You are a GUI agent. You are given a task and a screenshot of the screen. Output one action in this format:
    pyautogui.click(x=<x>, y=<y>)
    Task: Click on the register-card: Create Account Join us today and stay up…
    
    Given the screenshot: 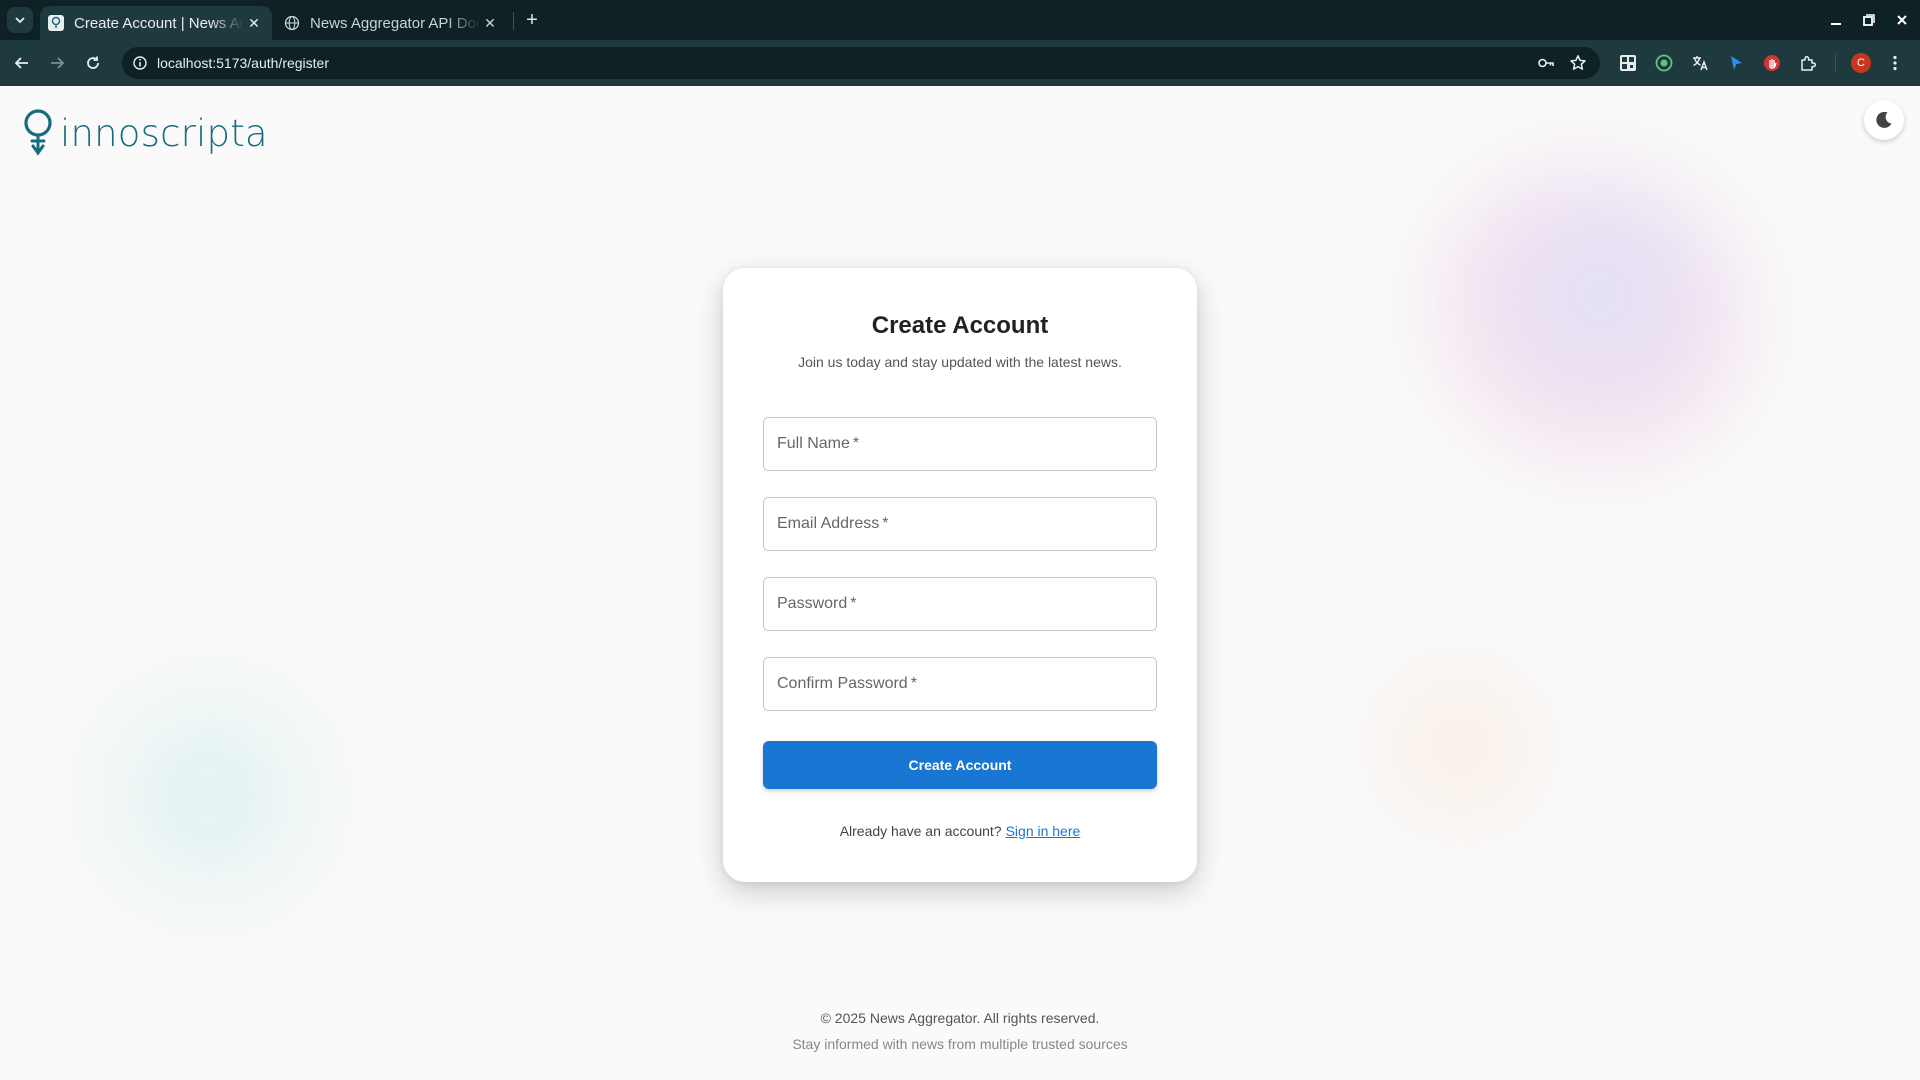 What is the action you would take?
    pyautogui.click(x=960, y=575)
    